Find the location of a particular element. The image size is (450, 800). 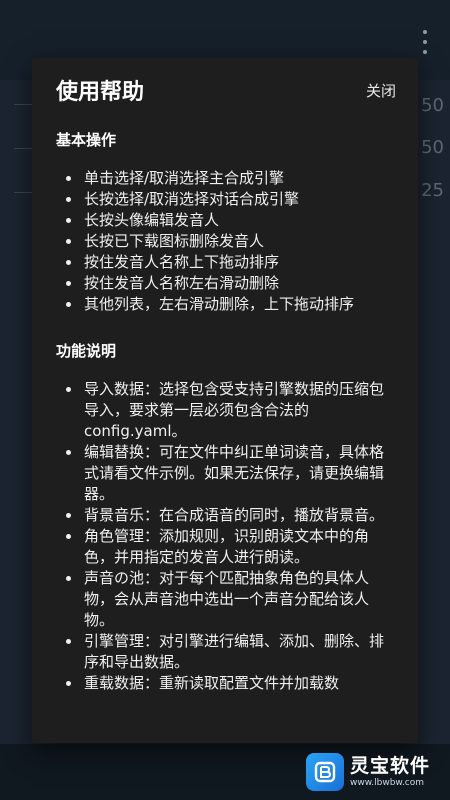

overflow-menu-icon is located at coordinates (425, 42).